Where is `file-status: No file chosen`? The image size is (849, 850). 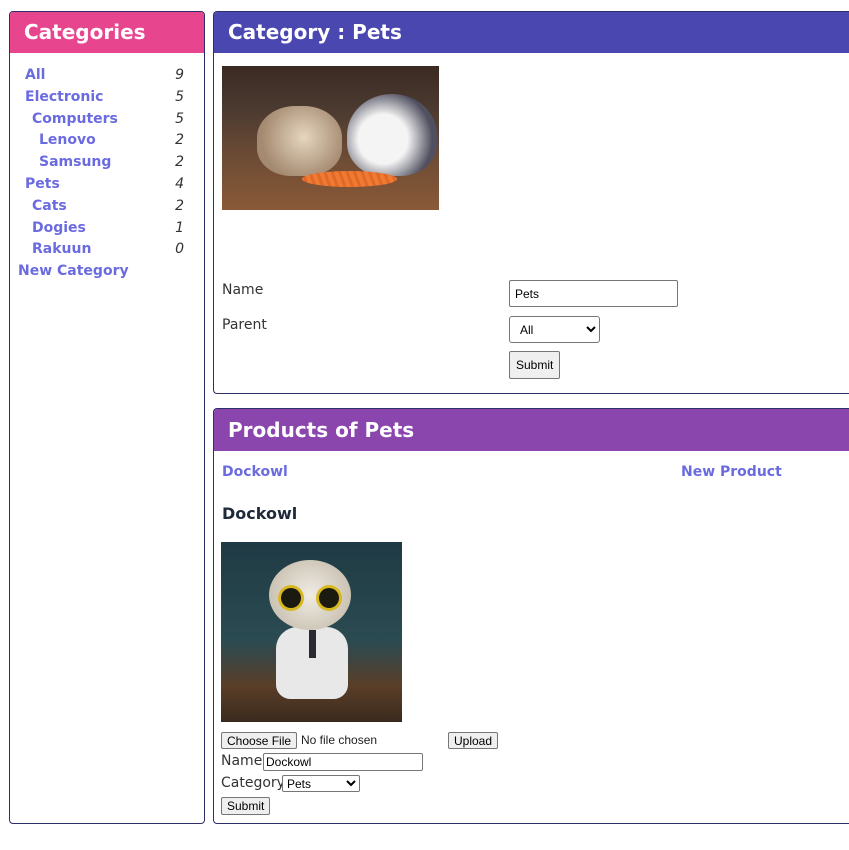
file-status: No file chosen is located at coordinates (339, 740).